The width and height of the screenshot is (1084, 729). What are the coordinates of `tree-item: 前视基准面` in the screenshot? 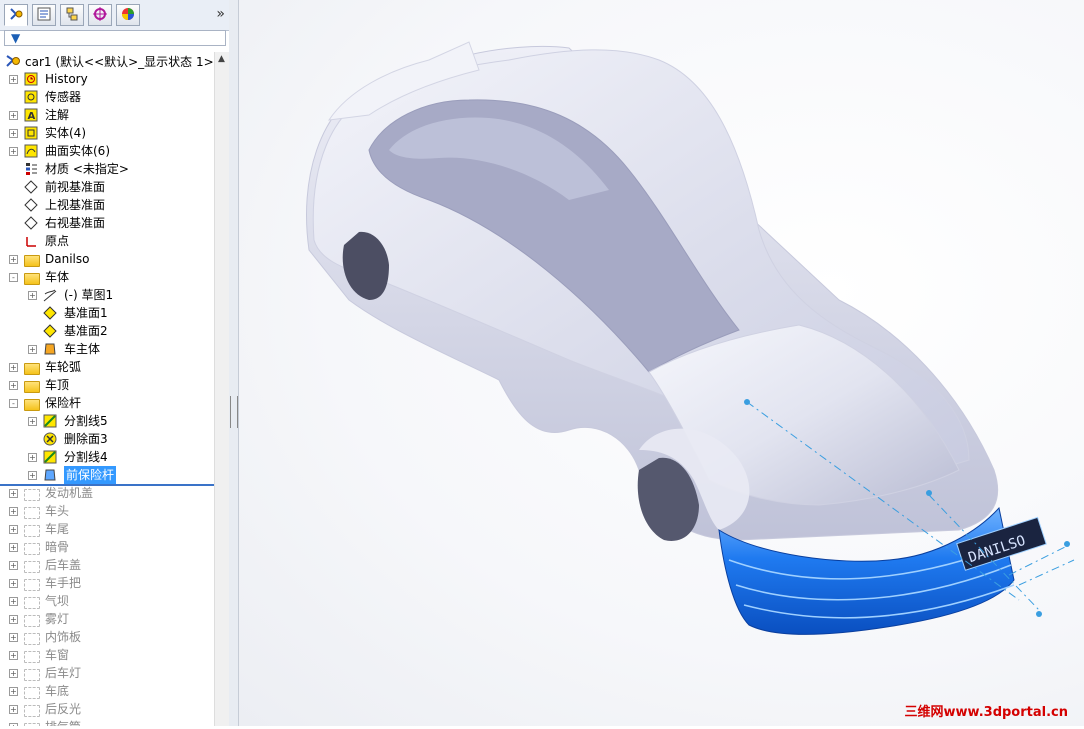 It's located at (107, 187).